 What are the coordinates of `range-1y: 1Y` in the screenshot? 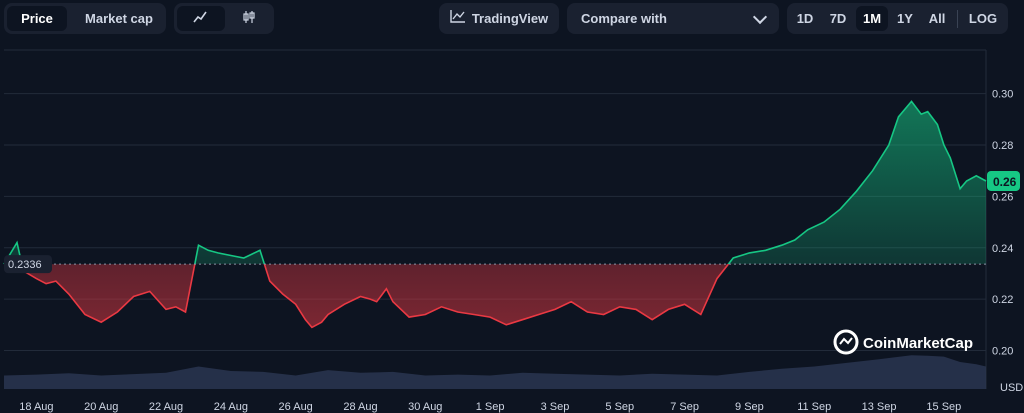 It's located at (905, 18).